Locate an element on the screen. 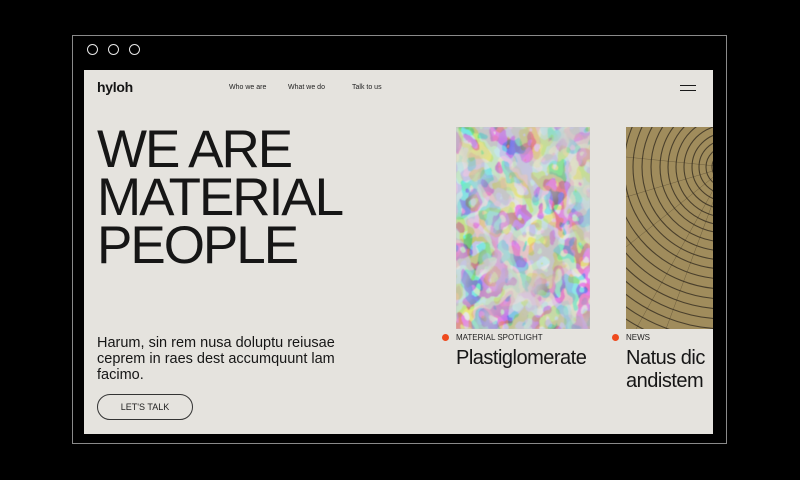 The image size is (800, 480). card-title-line: Natus dic is located at coordinates (665, 358).